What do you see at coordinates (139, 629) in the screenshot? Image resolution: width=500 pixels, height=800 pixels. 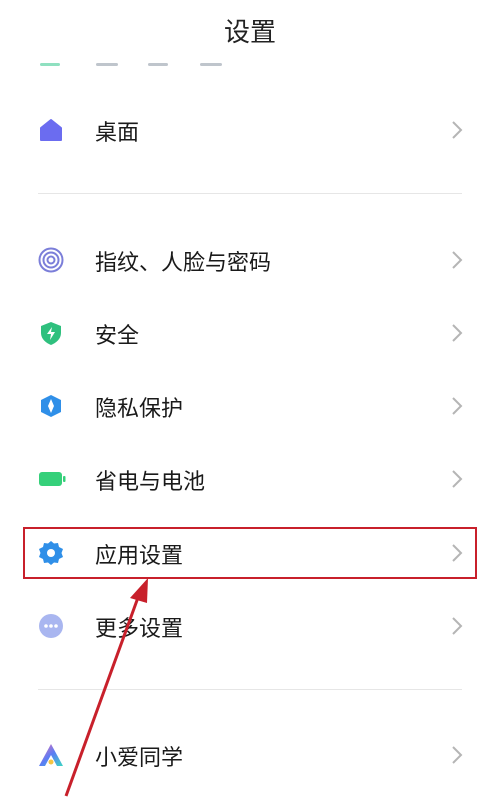 I see `settings-item-label: 更多设置` at bounding box center [139, 629].